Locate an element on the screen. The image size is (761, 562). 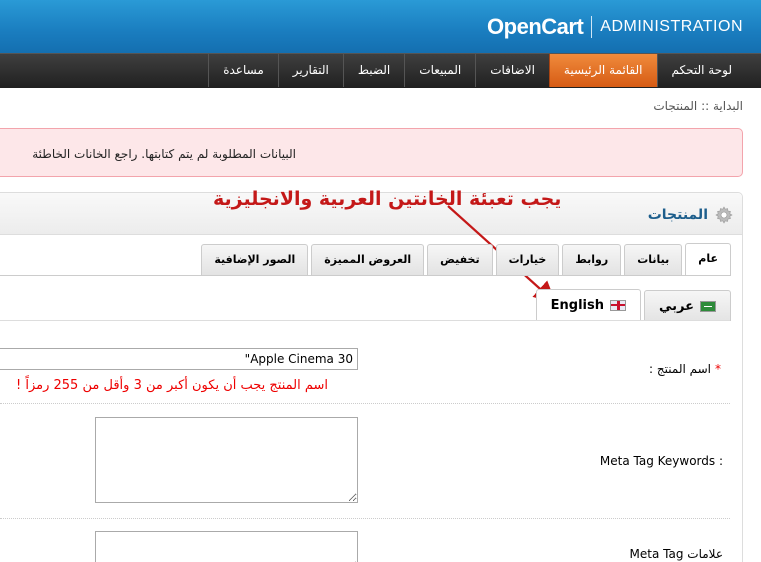
language-english-label: English is located at coordinates (577, 305).